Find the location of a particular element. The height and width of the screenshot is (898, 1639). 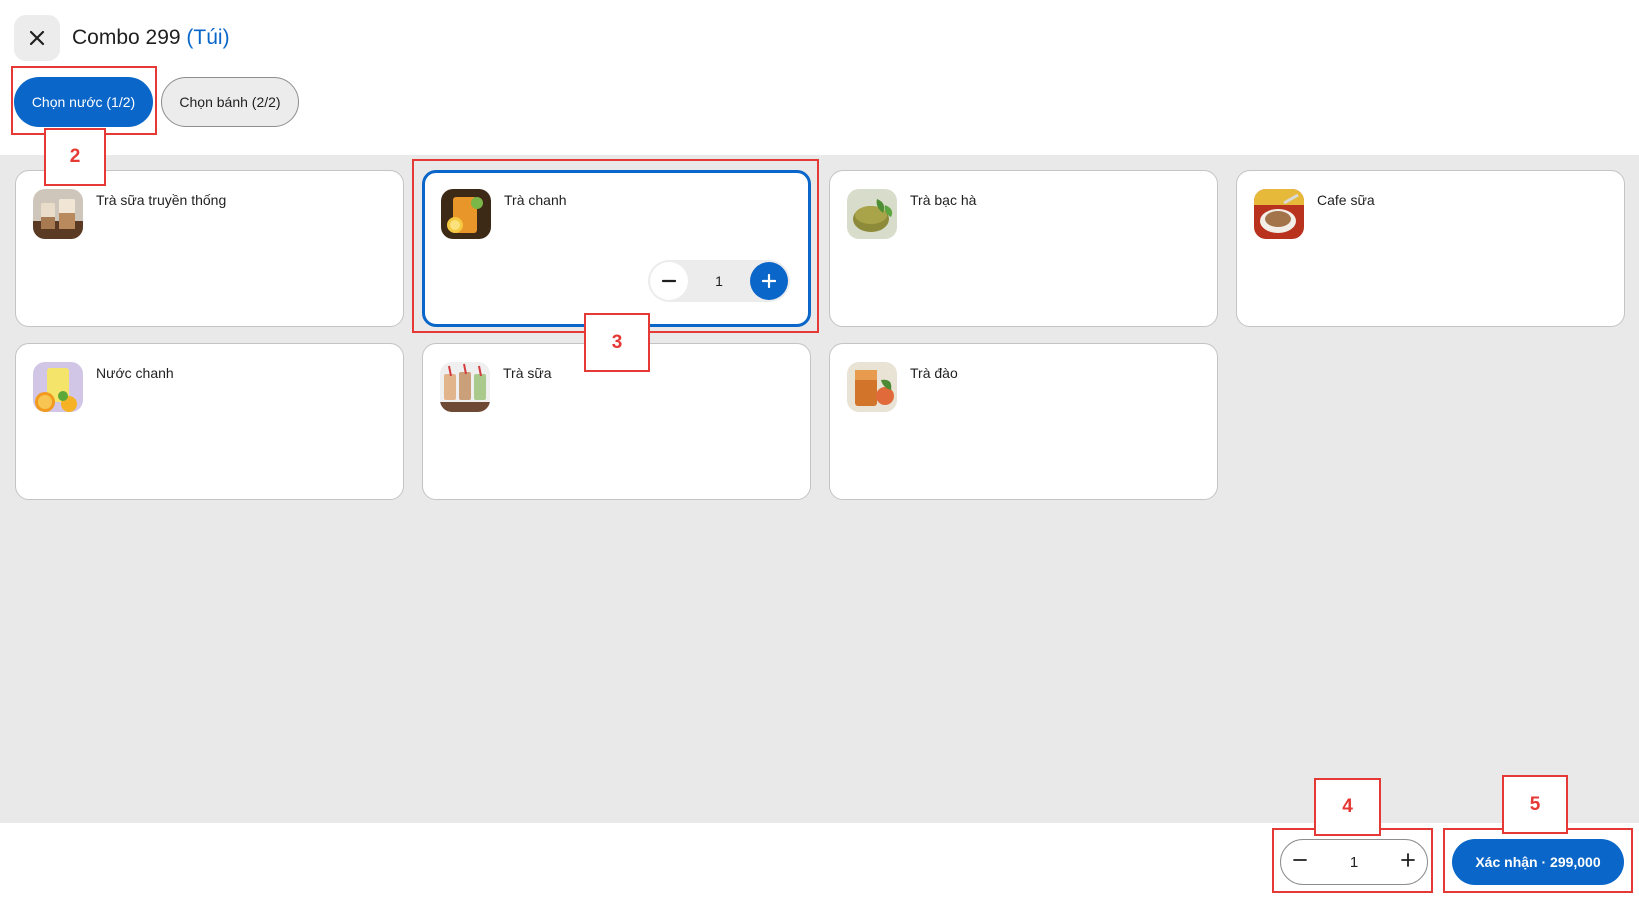

peach-tea-photo is located at coordinates (872, 387).